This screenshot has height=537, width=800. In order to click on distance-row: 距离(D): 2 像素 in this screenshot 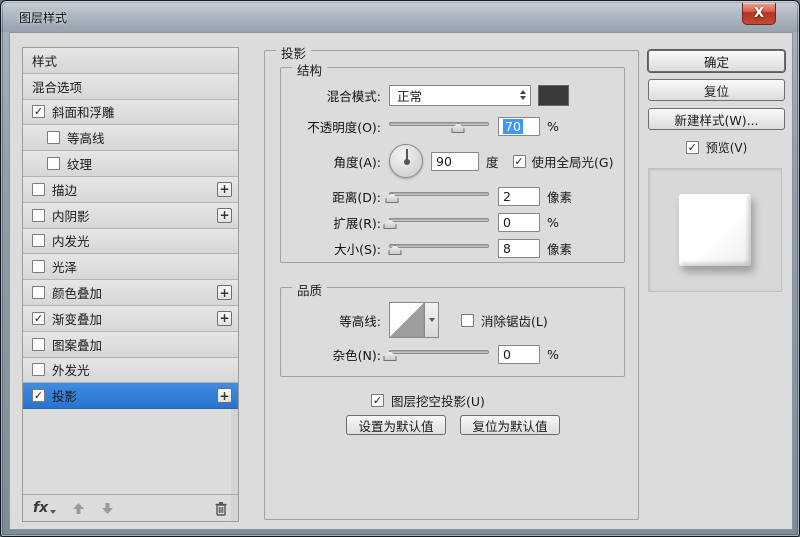, I will do `click(452, 196)`.